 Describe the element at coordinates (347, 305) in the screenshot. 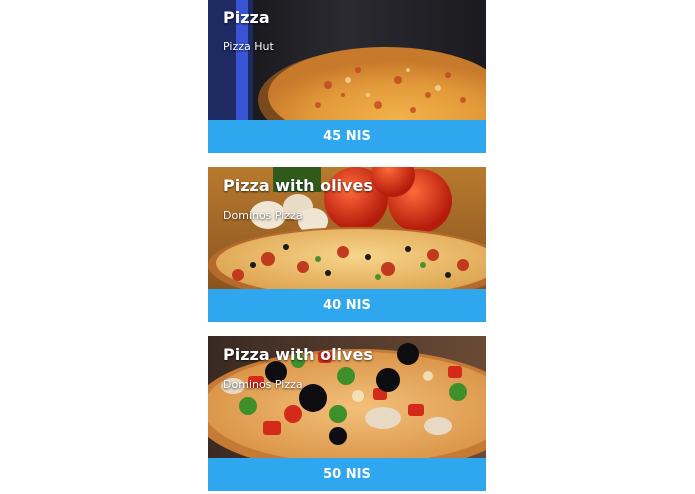

I see `price-button: 40 NIS` at that location.